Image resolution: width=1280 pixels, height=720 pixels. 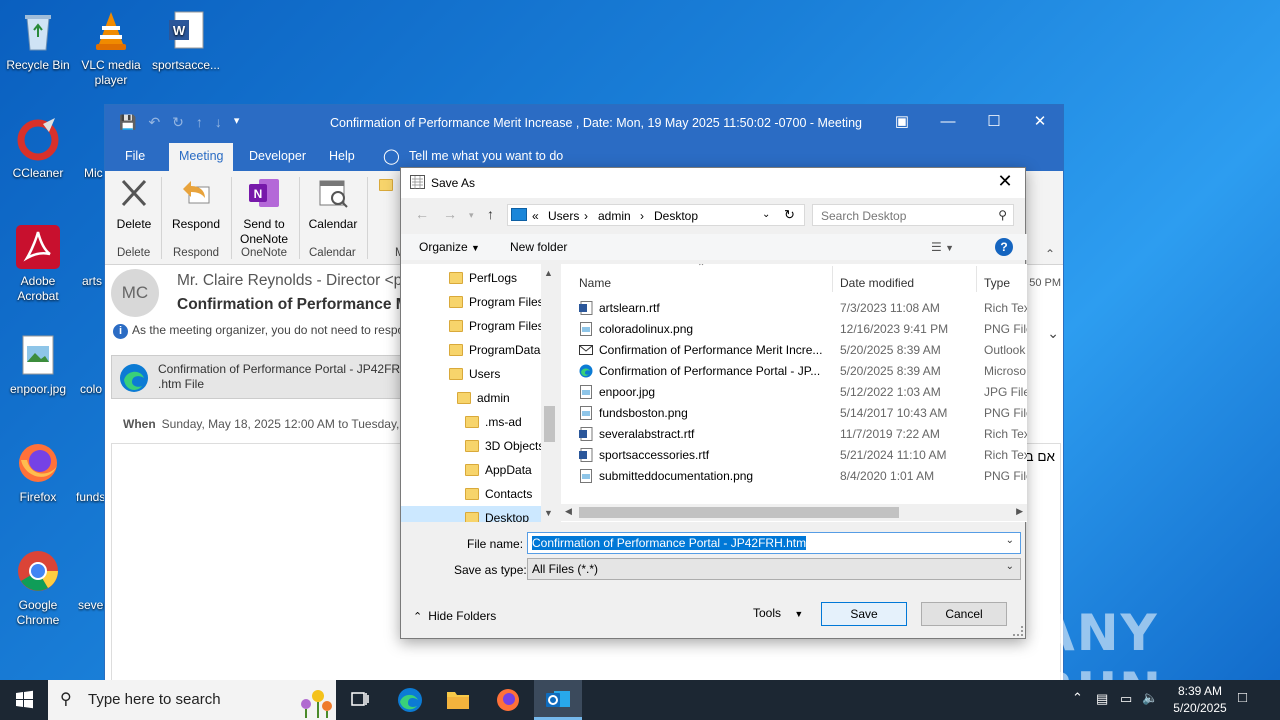 I want to click on collapse-ribbon-icon: ⌃, so click(x=1050, y=254).